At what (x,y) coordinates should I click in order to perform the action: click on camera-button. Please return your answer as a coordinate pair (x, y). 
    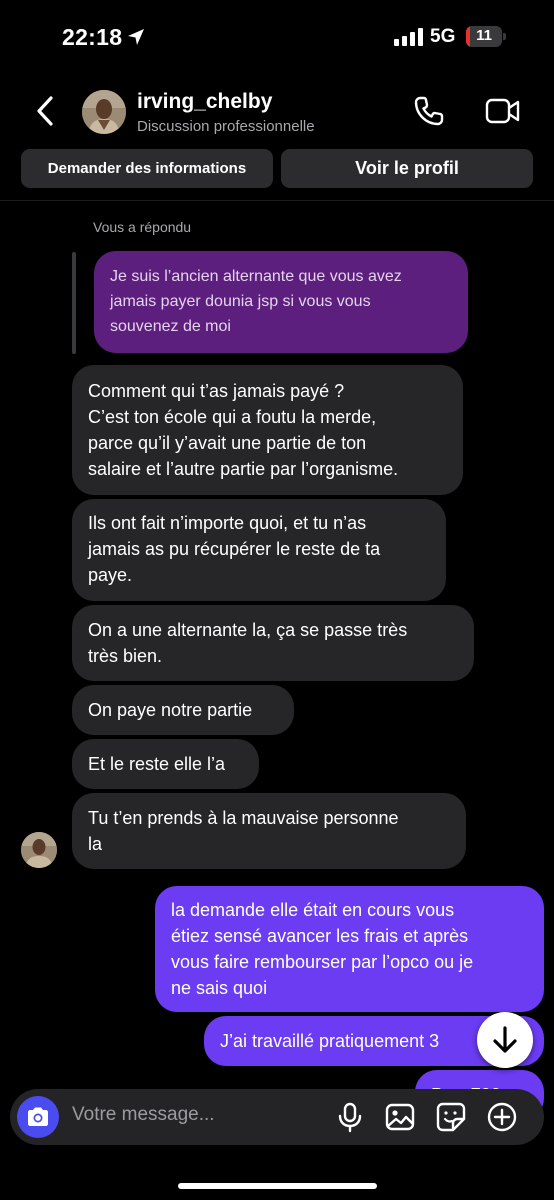
    Looking at the image, I should click on (38, 1117).